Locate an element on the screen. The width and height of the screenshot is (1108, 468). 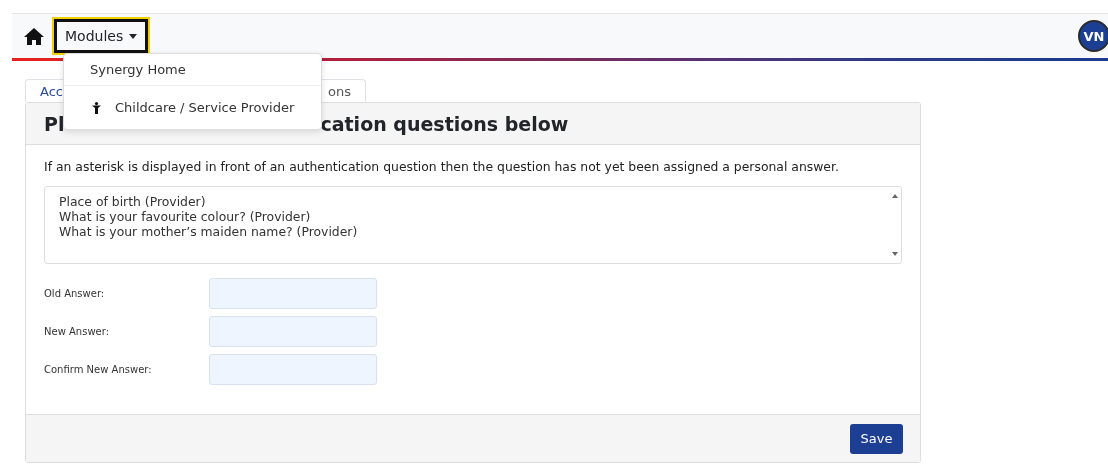
home-icon is located at coordinates (34, 36).